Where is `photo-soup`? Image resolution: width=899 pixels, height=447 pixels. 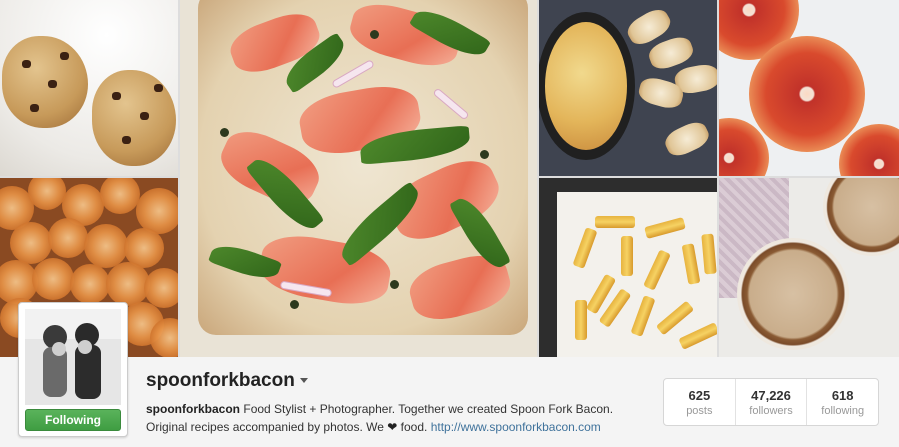 photo-soup is located at coordinates (809, 267).